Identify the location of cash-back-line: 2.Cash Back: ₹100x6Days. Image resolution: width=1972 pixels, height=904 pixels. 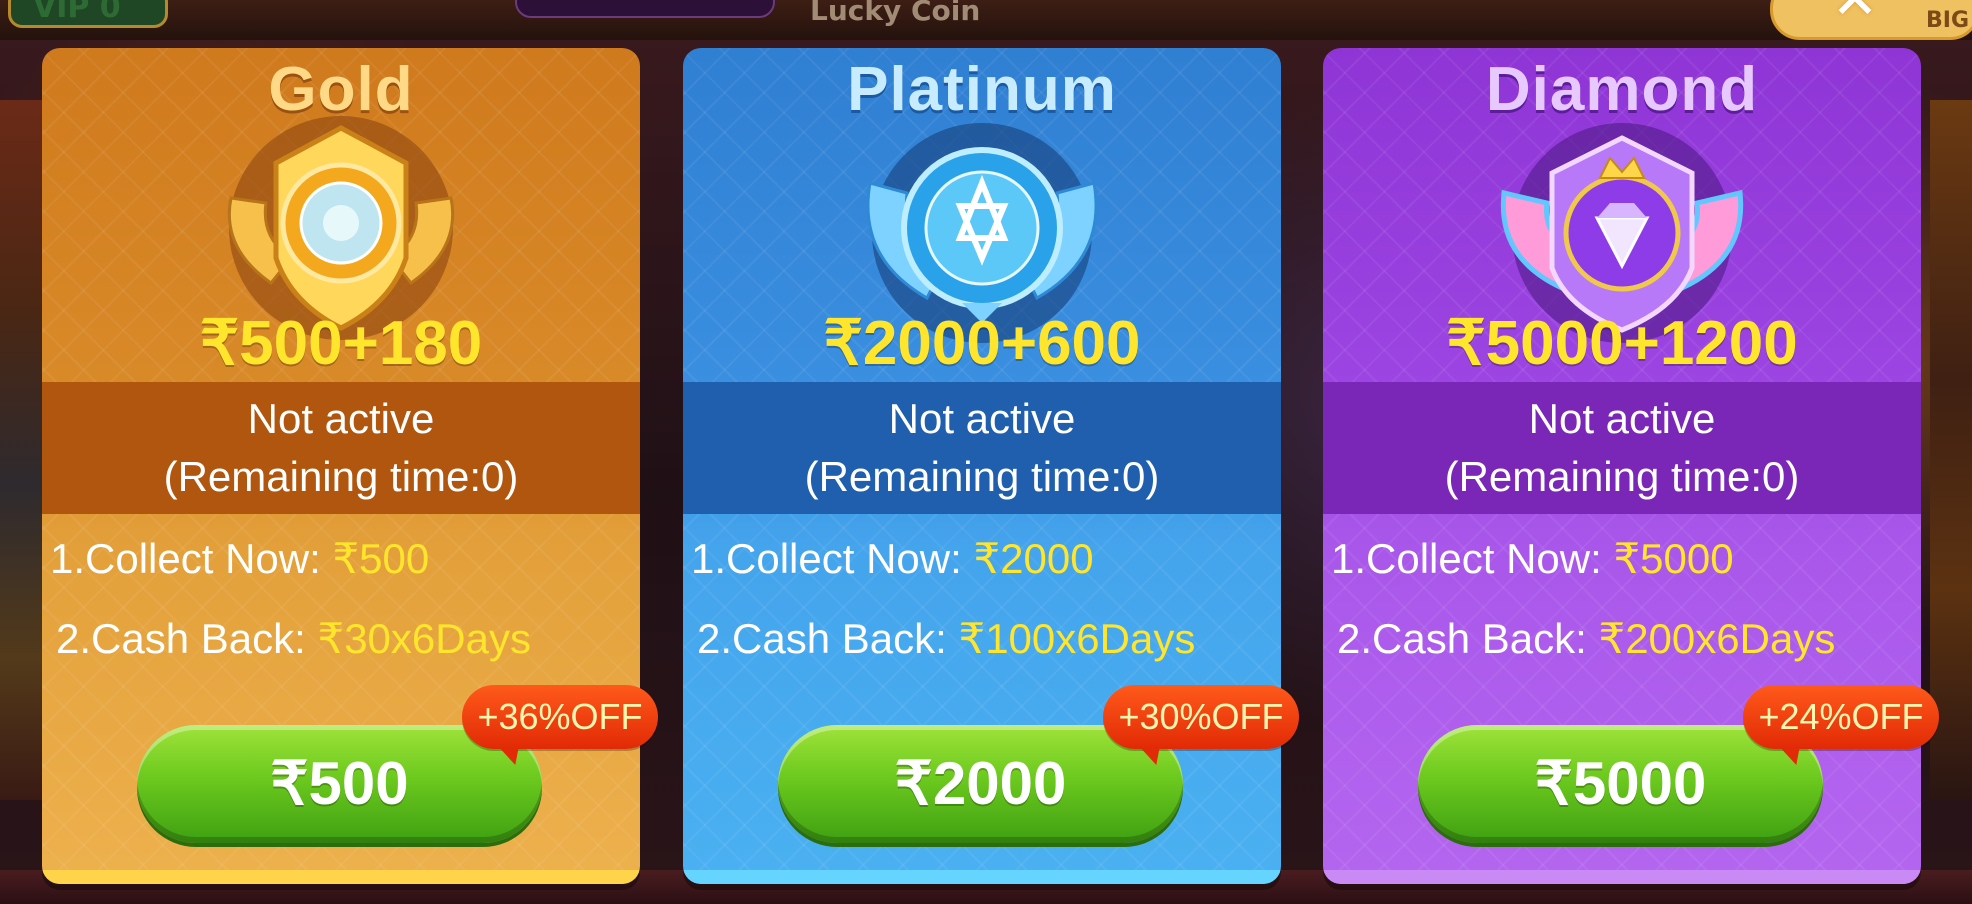
(987, 638).